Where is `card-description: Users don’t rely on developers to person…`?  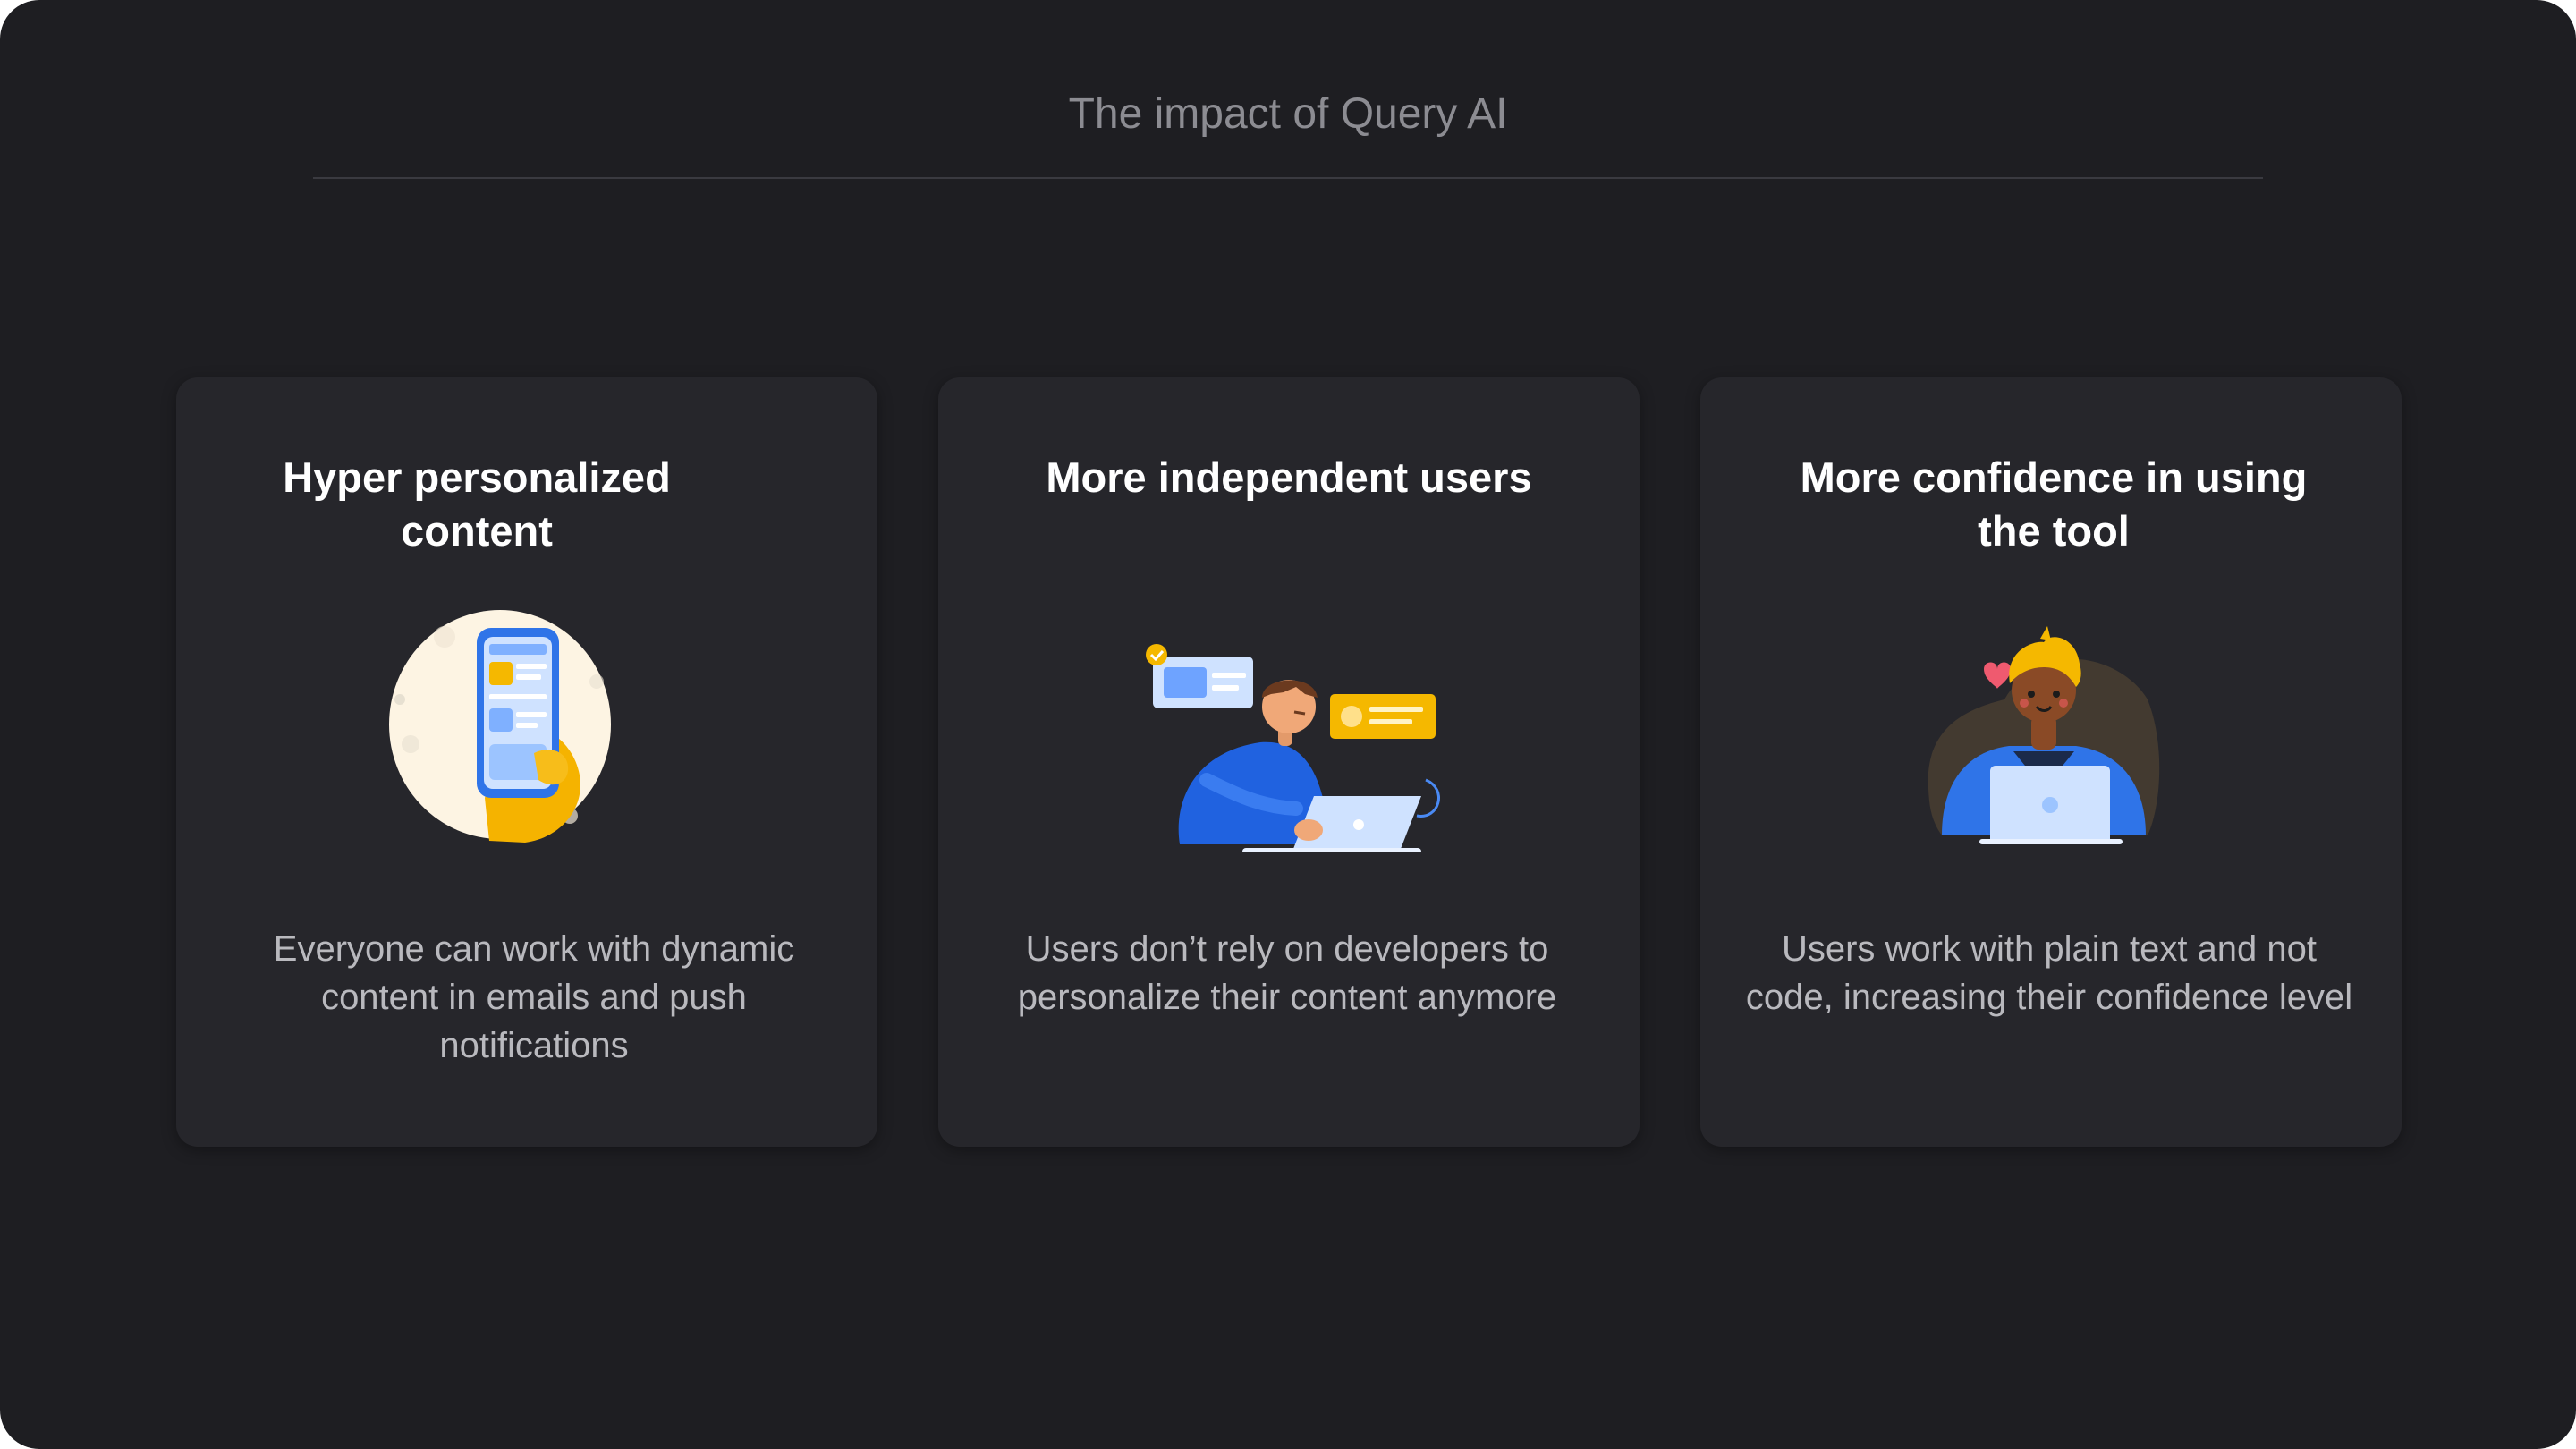 card-description: Users don’t rely on developers to person… is located at coordinates (1287, 973).